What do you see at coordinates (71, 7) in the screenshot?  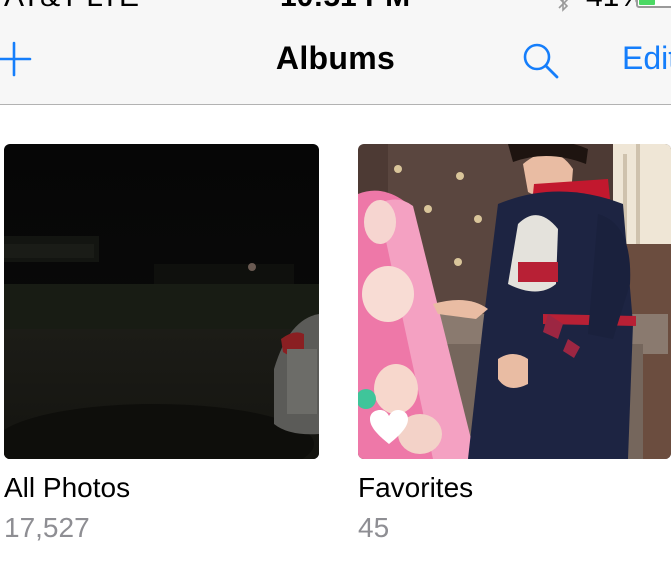 I see `carrier-label: AT&T LTE` at bounding box center [71, 7].